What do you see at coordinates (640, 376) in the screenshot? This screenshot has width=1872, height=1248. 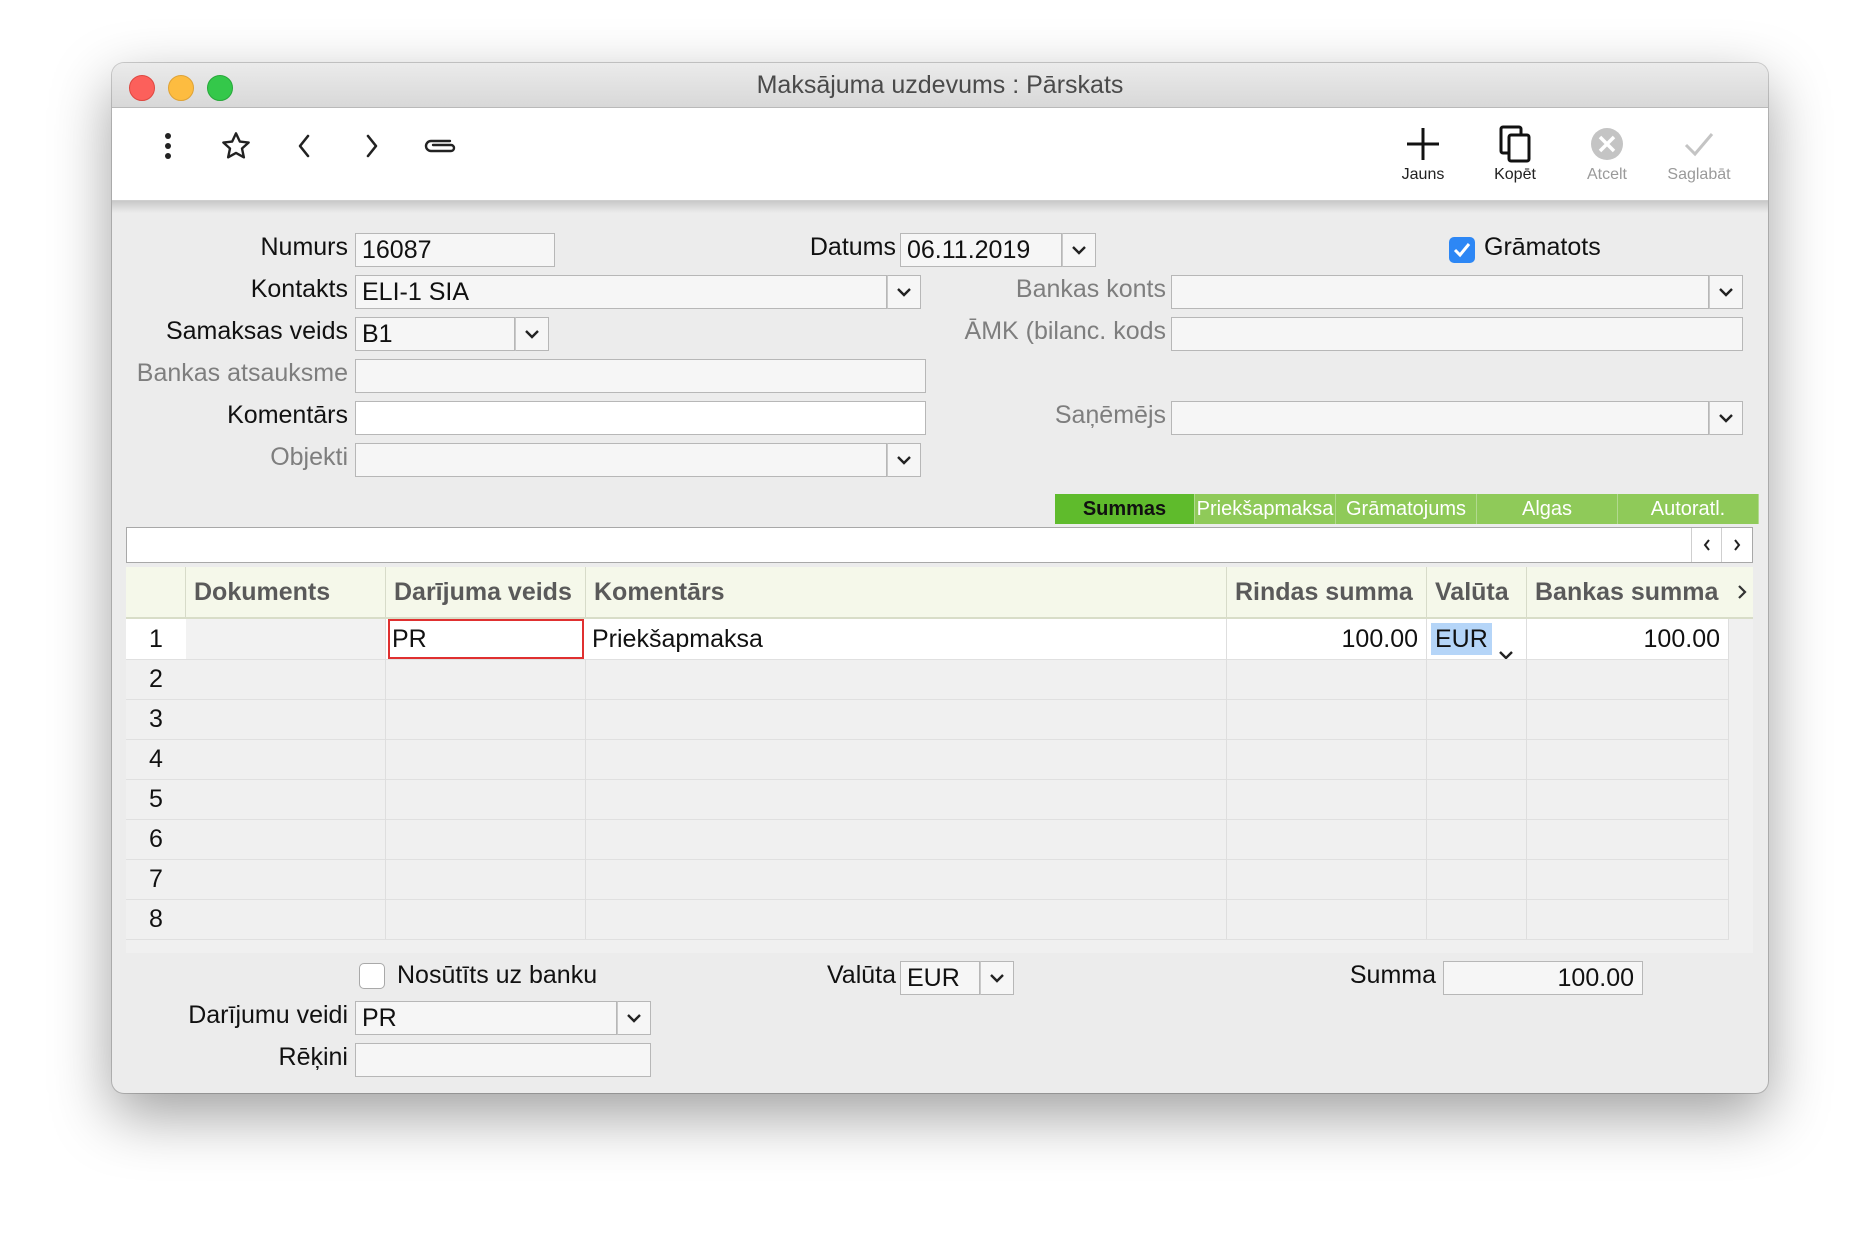 I see `atsauksme-field` at bounding box center [640, 376].